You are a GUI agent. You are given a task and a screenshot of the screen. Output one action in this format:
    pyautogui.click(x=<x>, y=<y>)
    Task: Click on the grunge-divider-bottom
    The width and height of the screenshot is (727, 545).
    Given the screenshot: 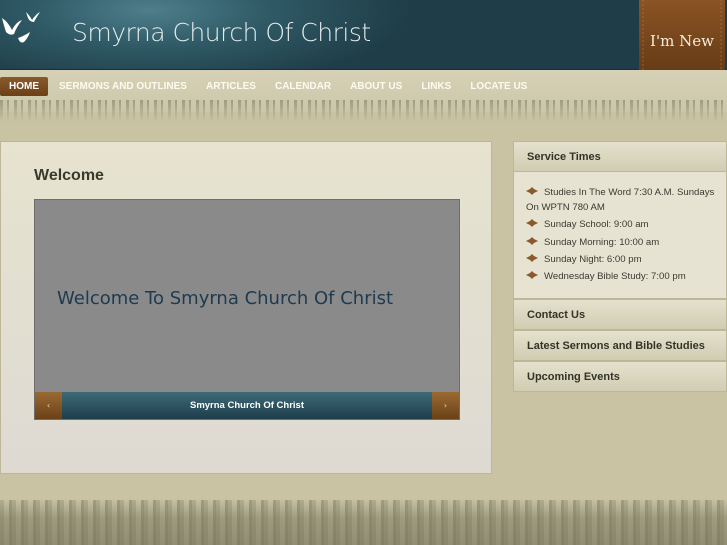 What is the action you would take?
    pyautogui.click(x=363, y=522)
    